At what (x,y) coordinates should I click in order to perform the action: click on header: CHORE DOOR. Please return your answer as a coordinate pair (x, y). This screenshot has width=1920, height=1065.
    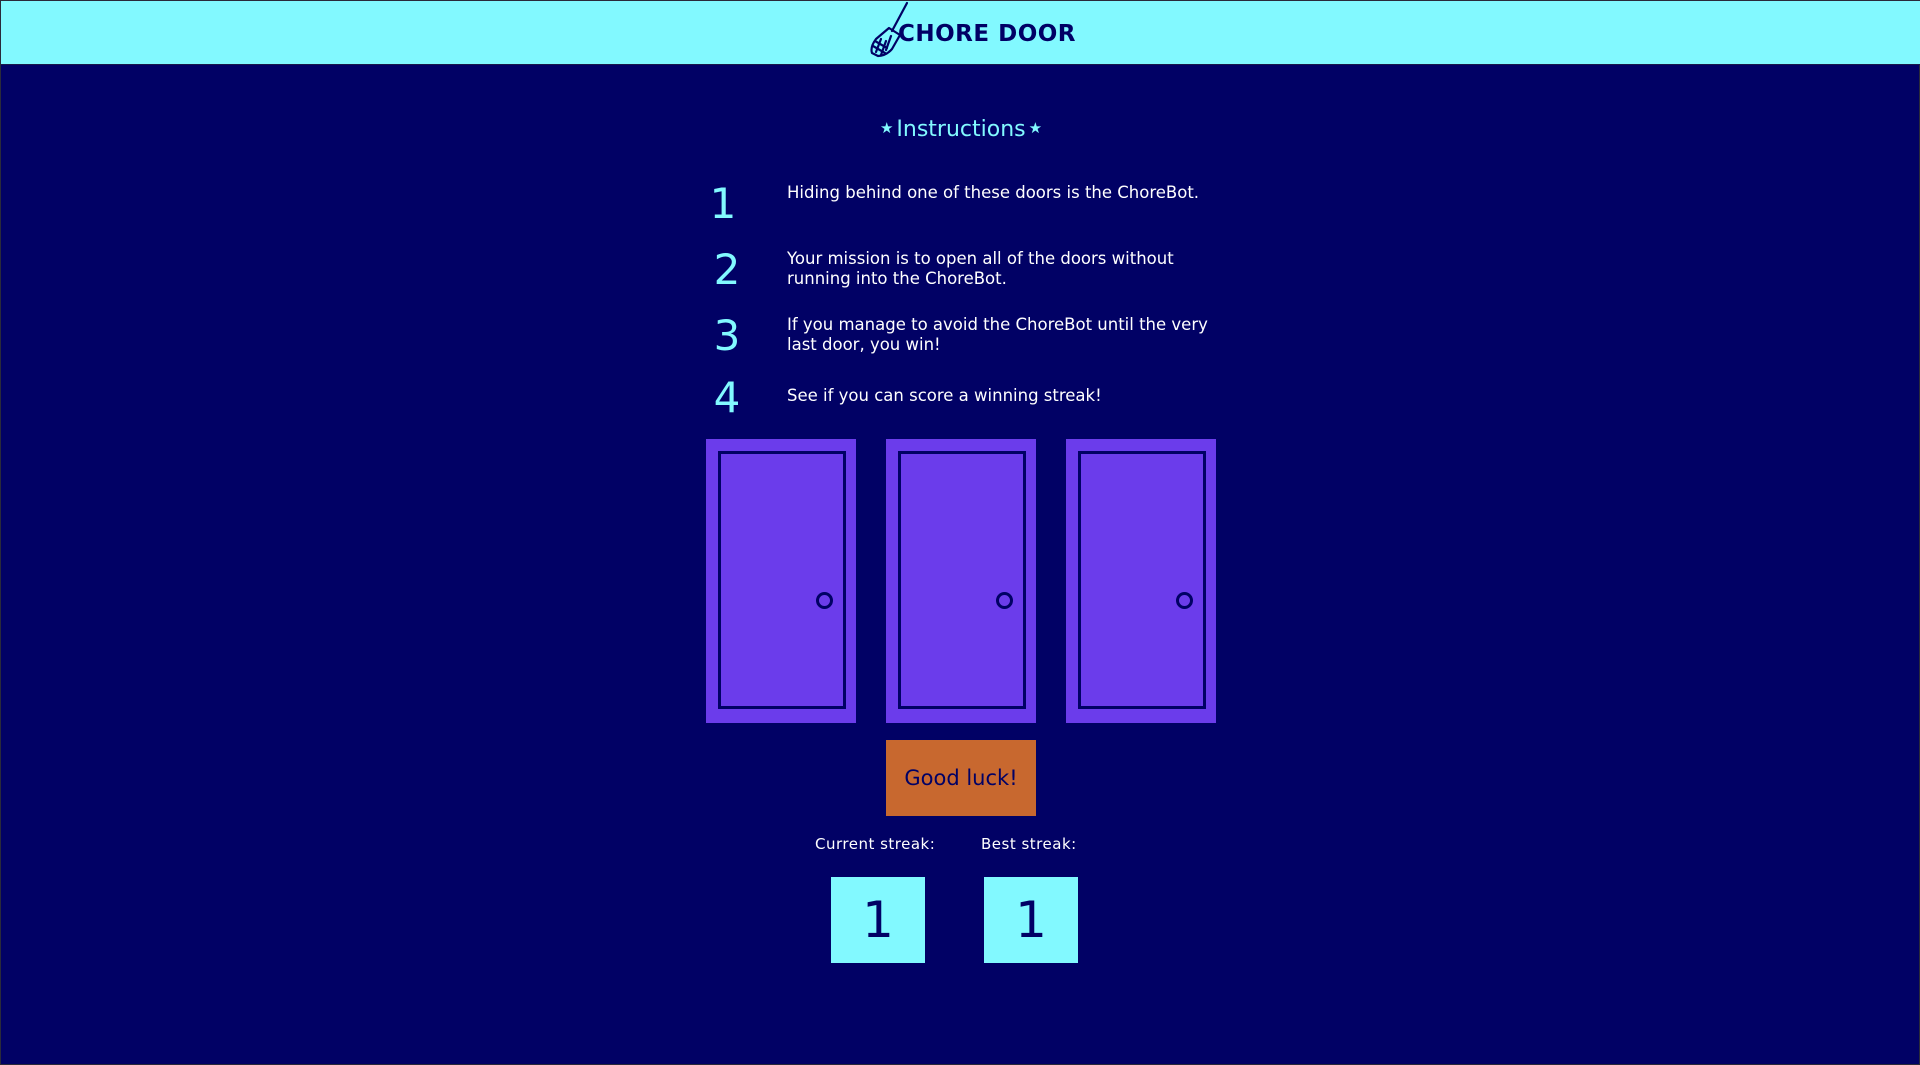
    Looking at the image, I should click on (960, 33).